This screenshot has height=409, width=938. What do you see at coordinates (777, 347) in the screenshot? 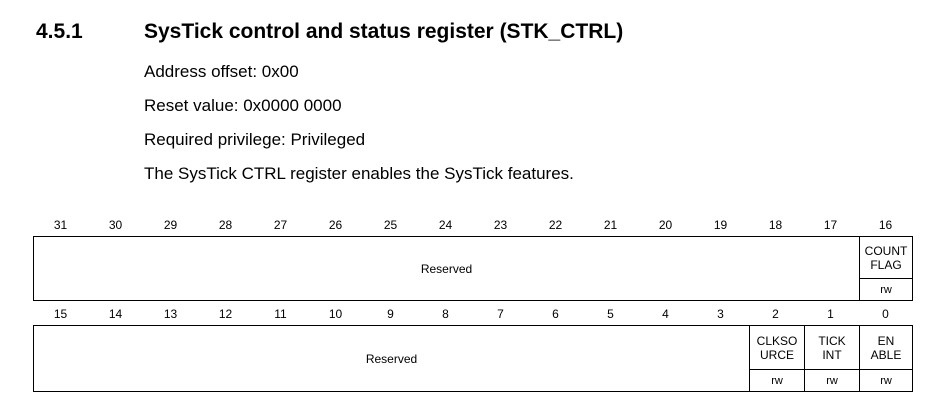
I see `field-name: CLKSO URCE` at bounding box center [777, 347].